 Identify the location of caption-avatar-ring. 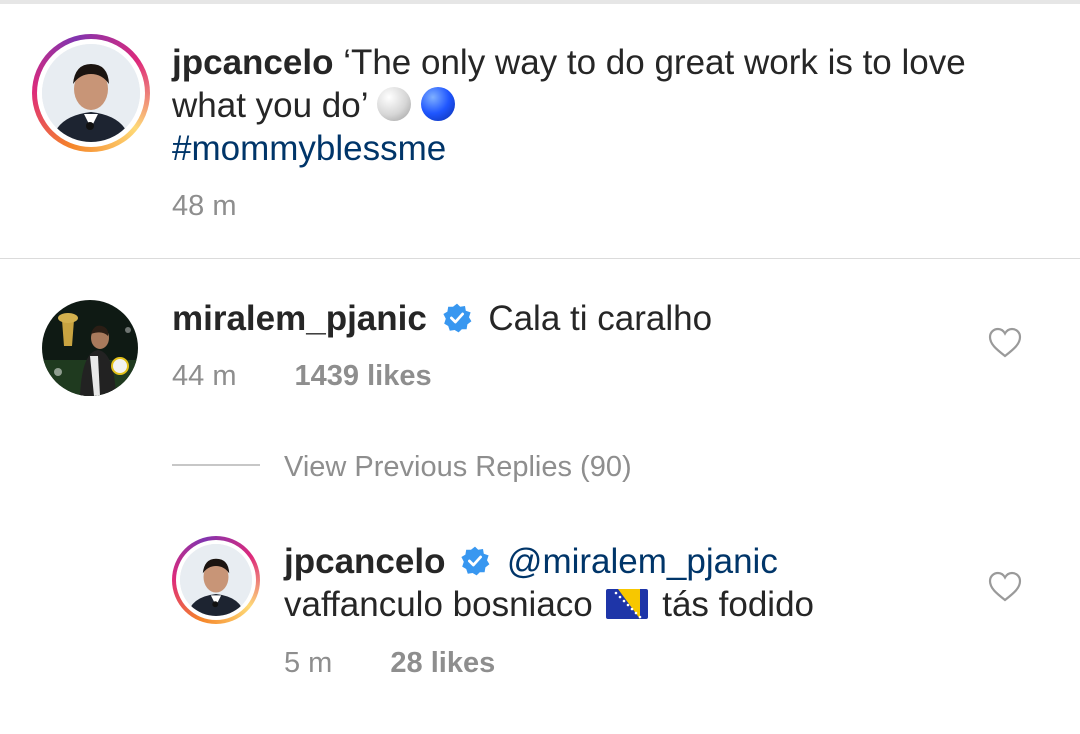
(91, 93).